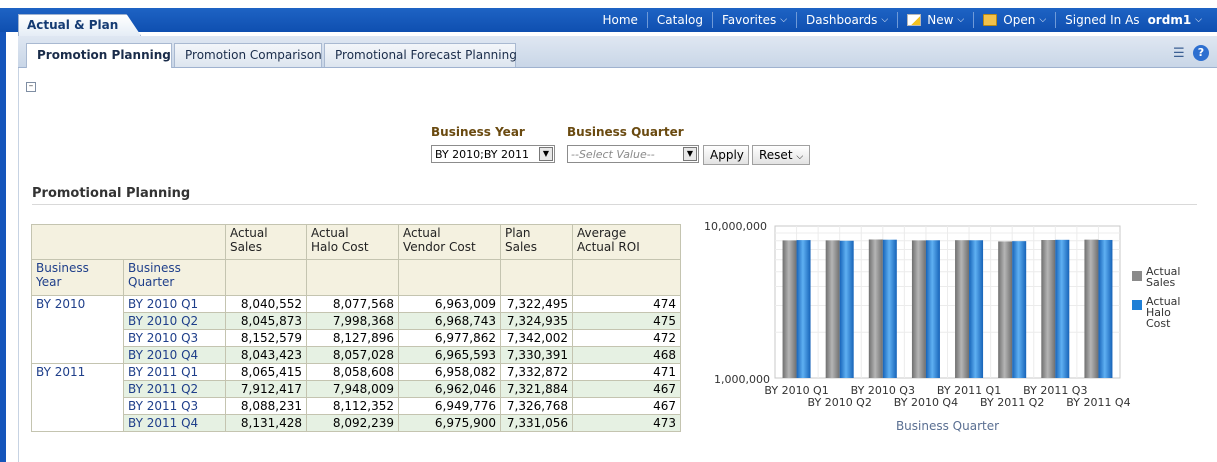 The width and height of the screenshot is (1217, 462). What do you see at coordinates (536, 372) in the screenshot?
I see `value-cell: 7,332,872` at bounding box center [536, 372].